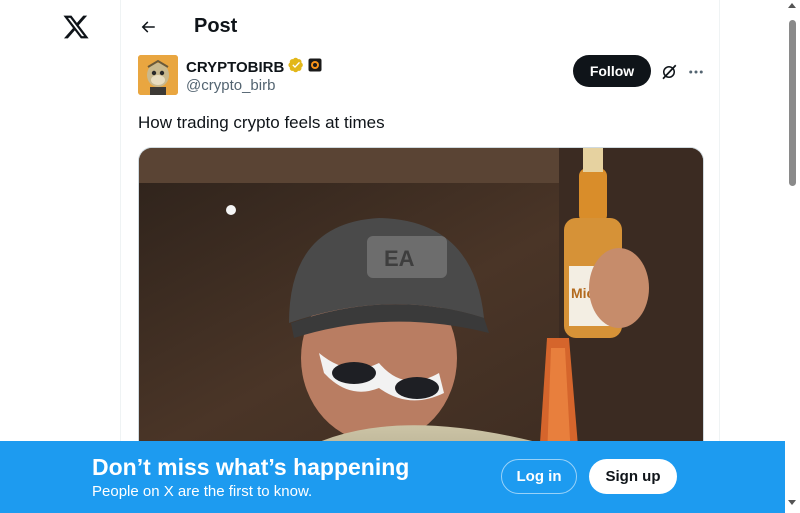 The width and height of the screenshot is (800, 513). I want to click on page-scrollbar, so click(792, 256).